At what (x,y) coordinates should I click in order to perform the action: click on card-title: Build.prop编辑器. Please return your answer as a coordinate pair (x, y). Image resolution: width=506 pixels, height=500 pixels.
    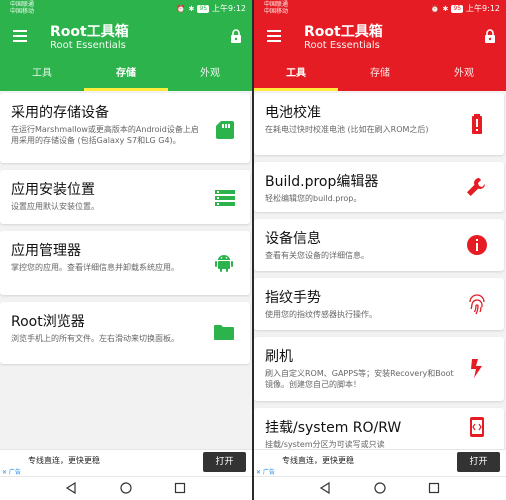
    Looking at the image, I should click on (322, 182).